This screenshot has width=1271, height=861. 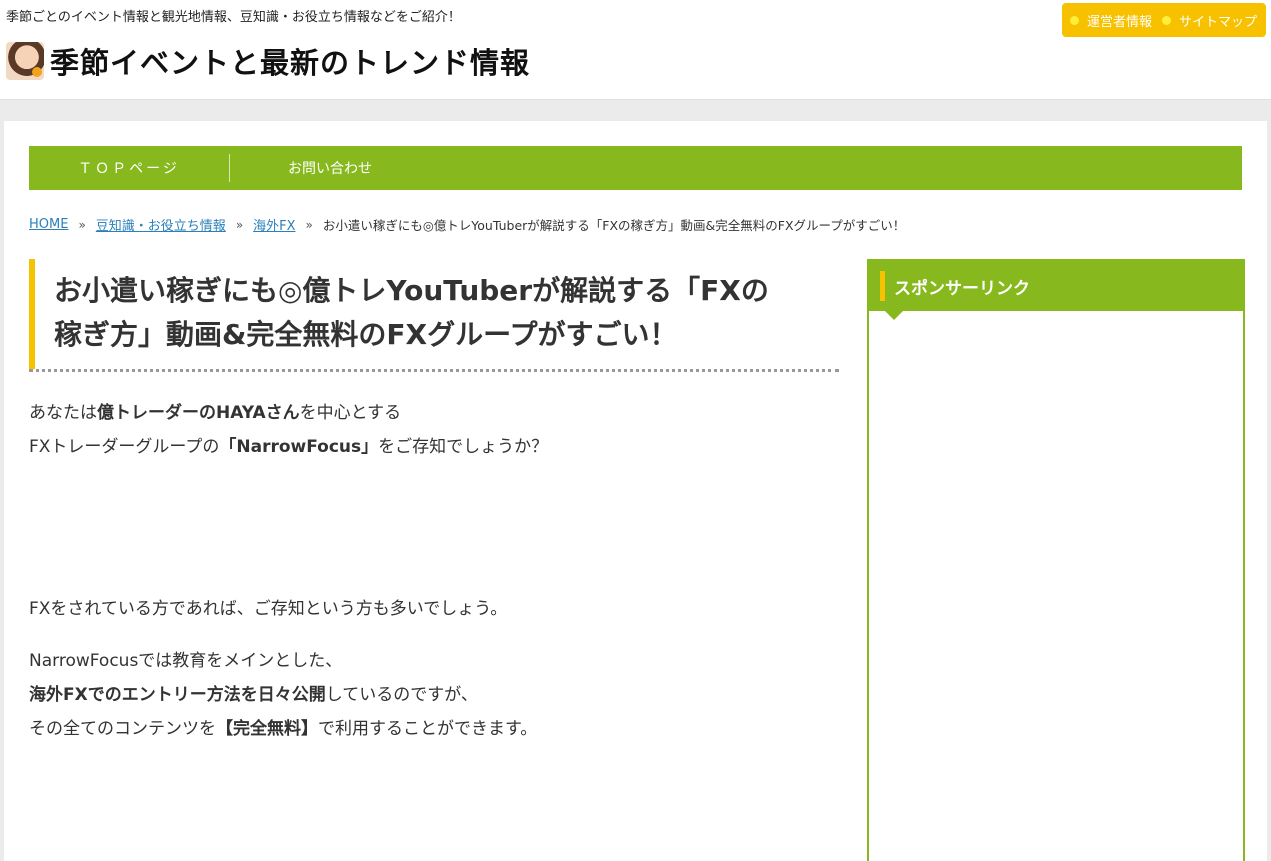 What do you see at coordinates (198, 413) in the screenshot?
I see `emphasis-text: 億トレーダーのHAYAさん` at bounding box center [198, 413].